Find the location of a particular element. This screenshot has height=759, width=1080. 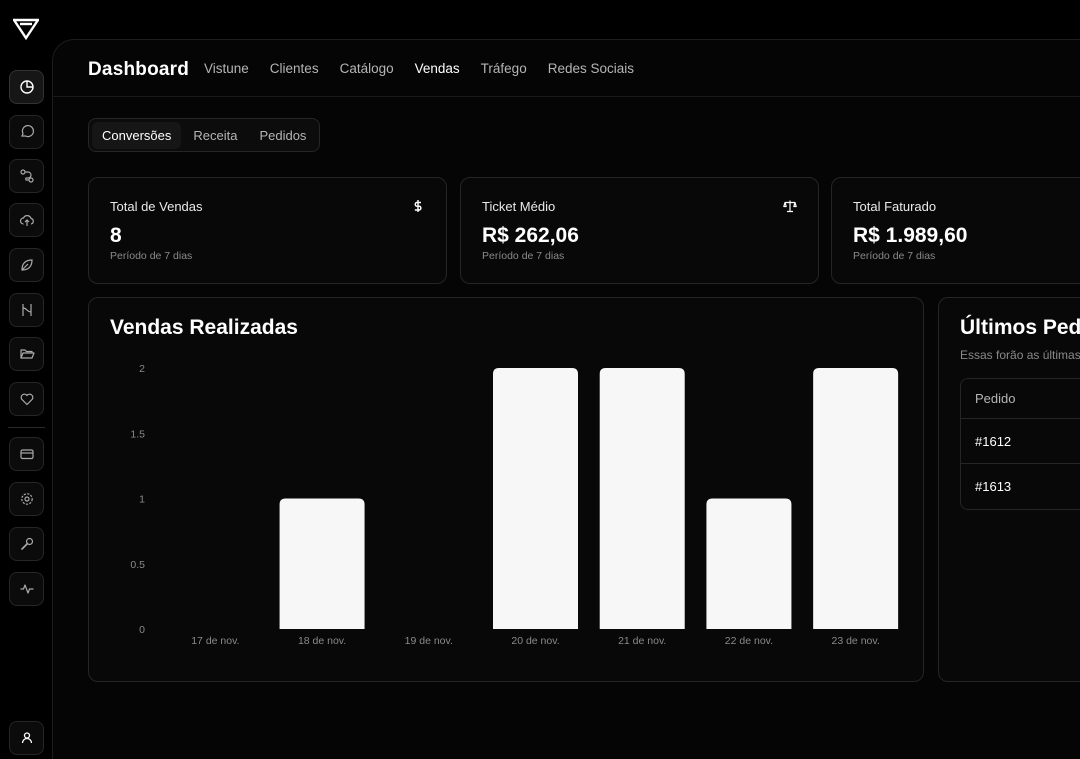

route-icon is located at coordinates (26, 176).